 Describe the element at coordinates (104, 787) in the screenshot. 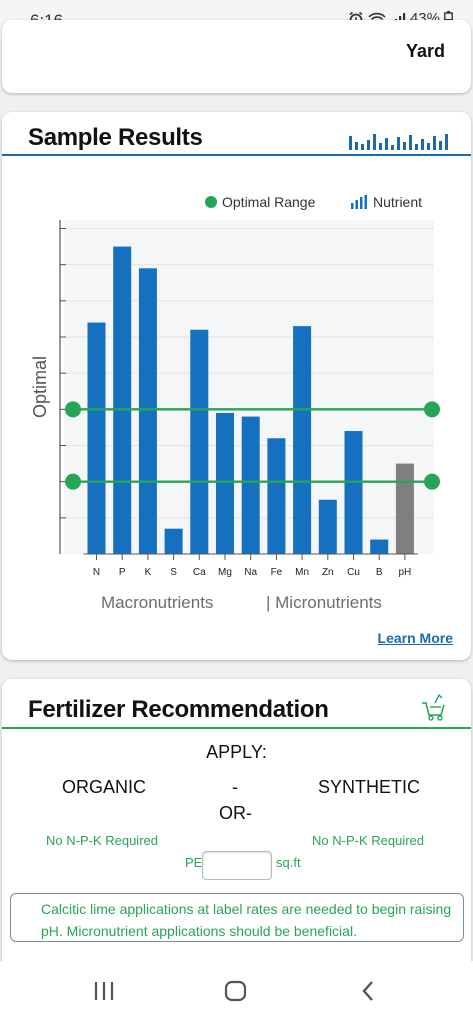

I see `organic-heading: ORGANIC` at that location.